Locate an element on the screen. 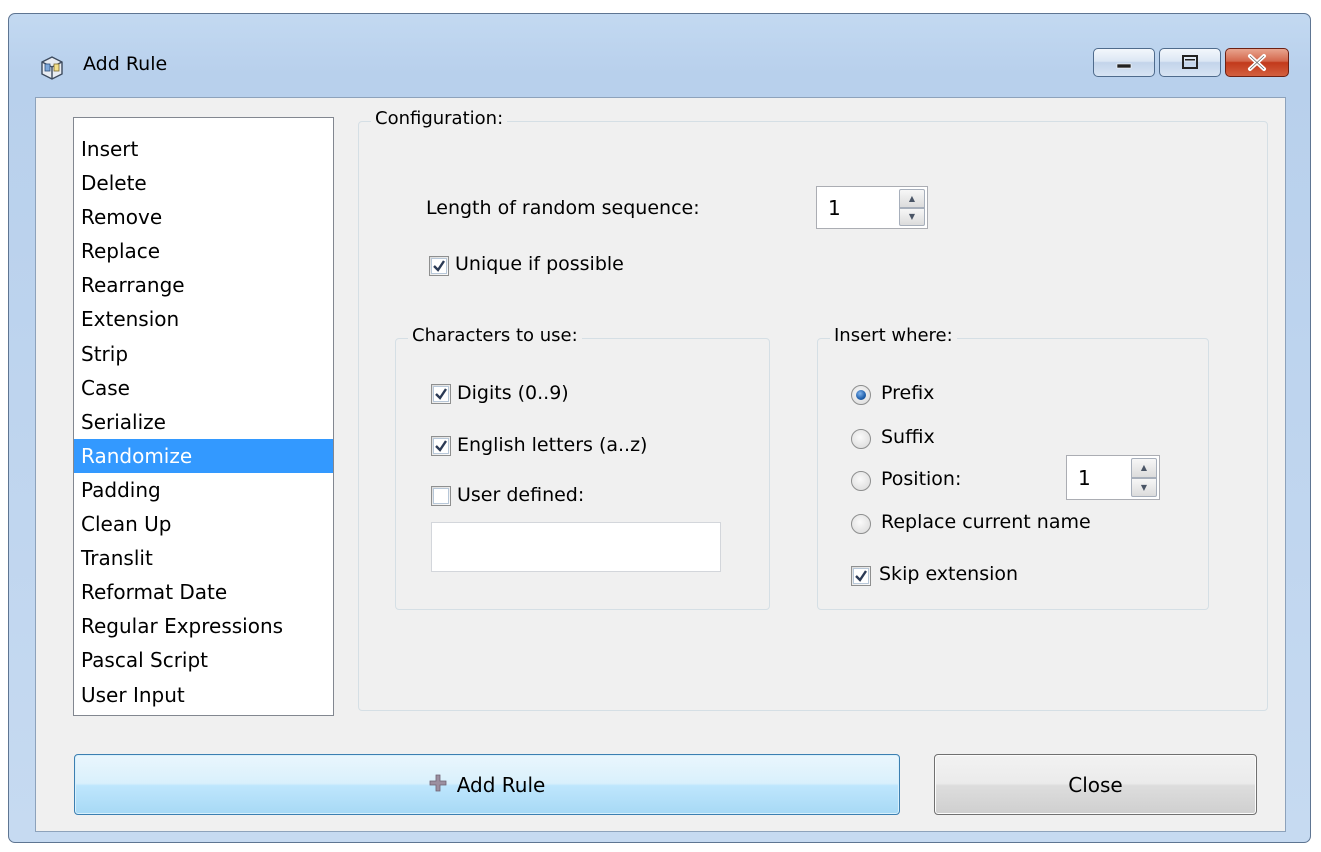  window-title: Add Rule is located at coordinates (125, 64).